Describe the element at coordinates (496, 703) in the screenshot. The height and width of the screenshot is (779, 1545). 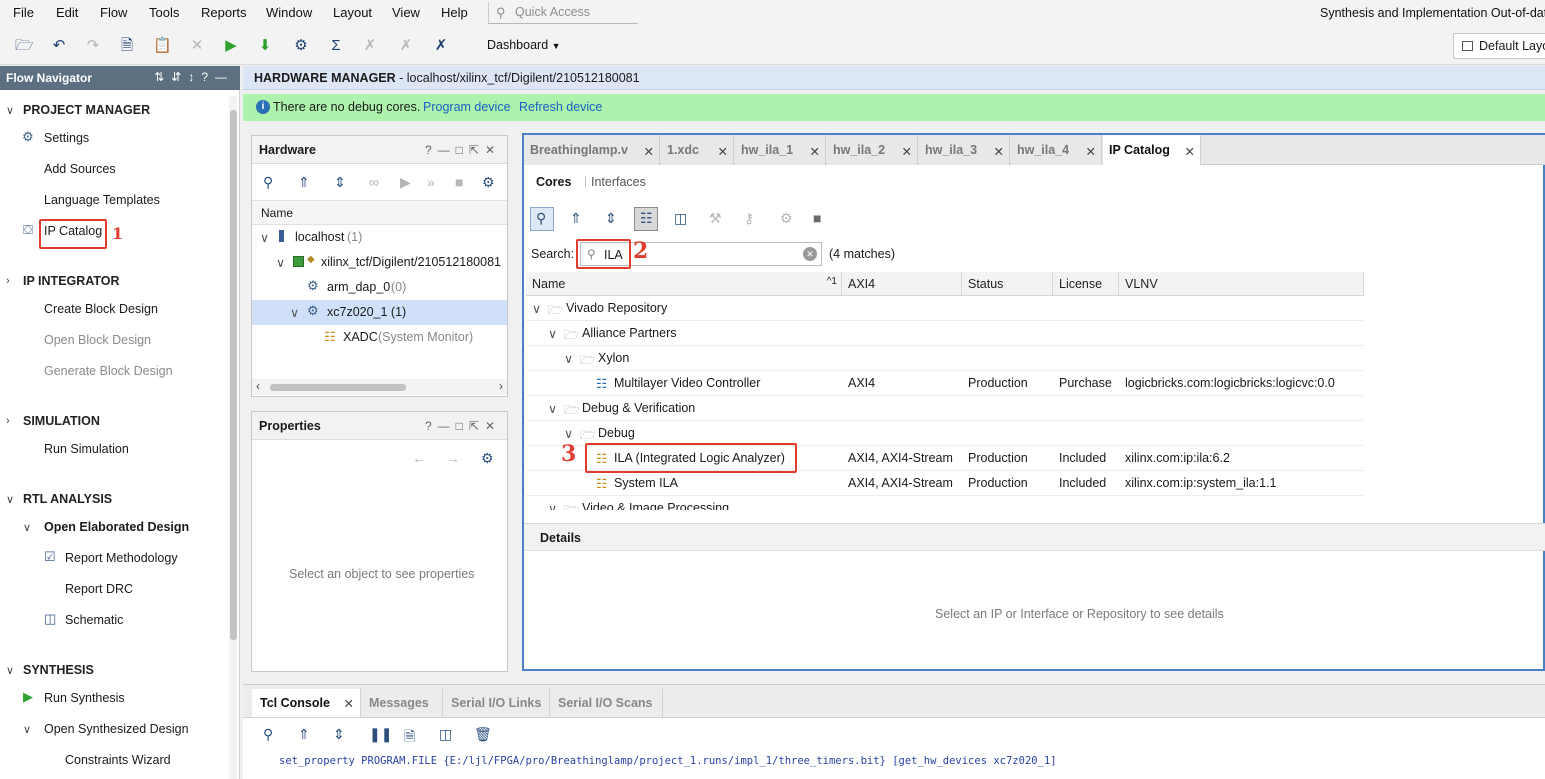
I see `tab-serial-io-links: Serial I/O Links` at that location.